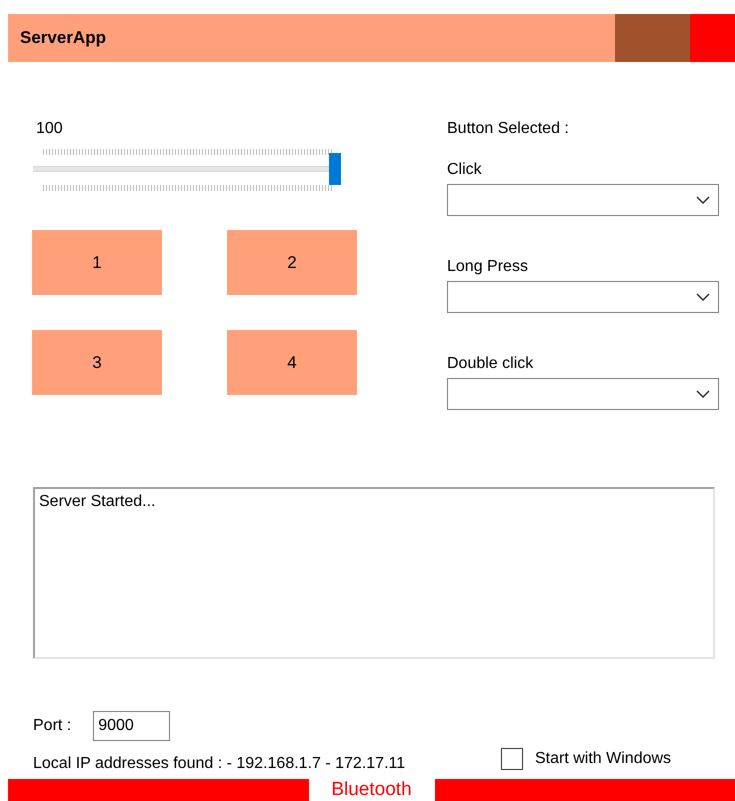 The image size is (735, 801). I want to click on window-title: ServerApp, so click(63, 38).